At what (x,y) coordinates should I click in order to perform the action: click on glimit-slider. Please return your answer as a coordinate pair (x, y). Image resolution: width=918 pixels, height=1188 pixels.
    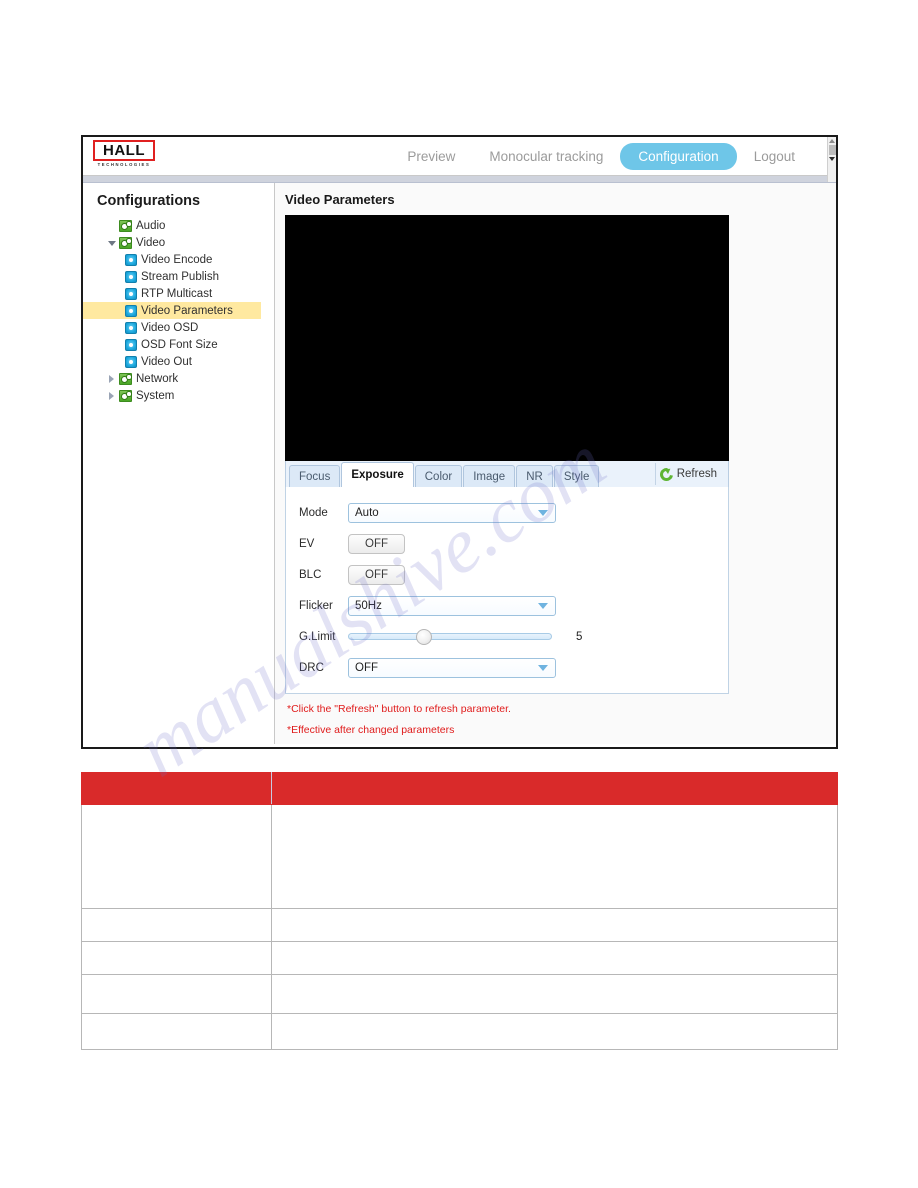
    Looking at the image, I should click on (450, 637).